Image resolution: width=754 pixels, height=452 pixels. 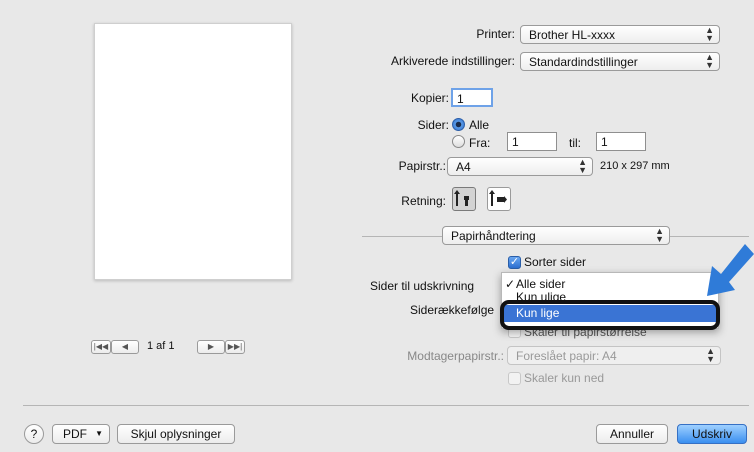 What do you see at coordinates (472, 97) in the screenshot?
I see `copies-input: 1` at bounding box center [472, 97].